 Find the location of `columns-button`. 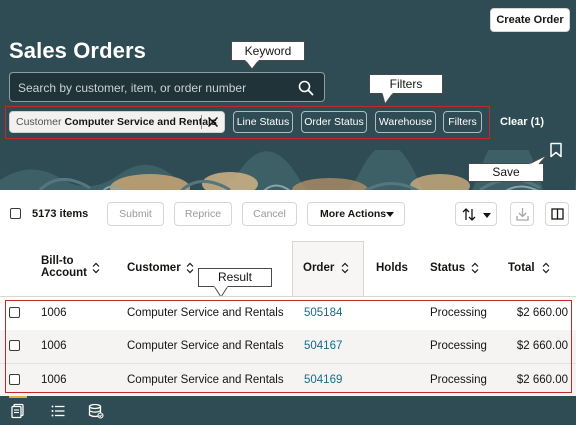

columns-button is located at coordinates (557, 214).